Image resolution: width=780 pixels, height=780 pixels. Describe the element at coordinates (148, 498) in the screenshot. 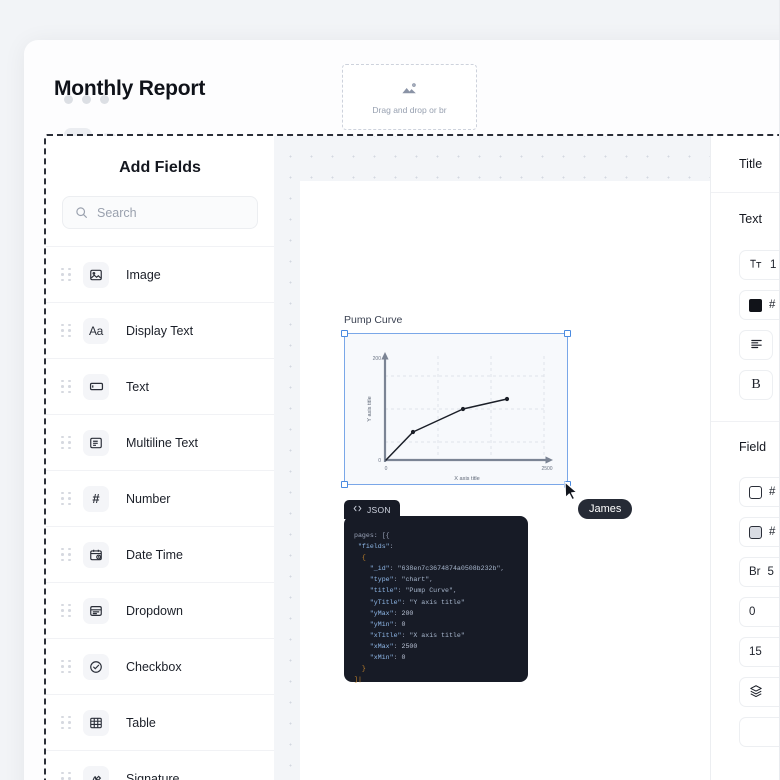

I see `field-item-label: Number` at that location.